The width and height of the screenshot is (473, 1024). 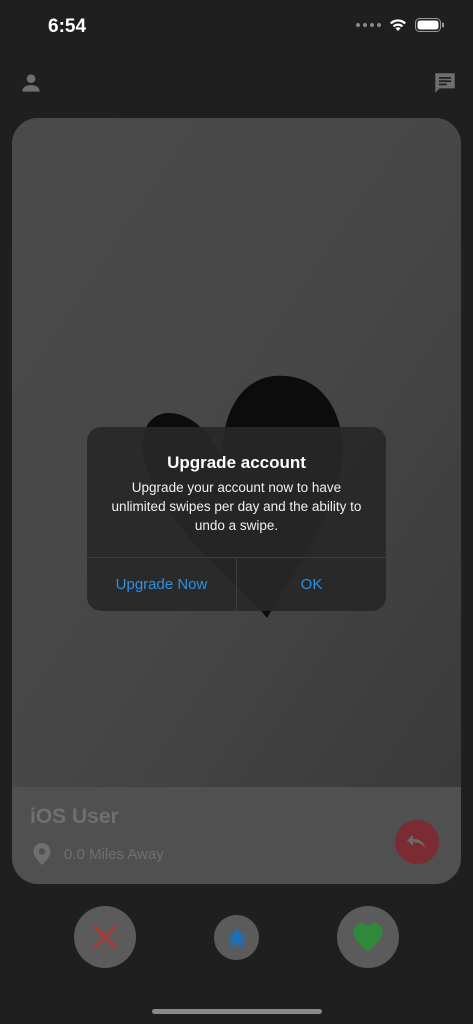 What do you see at coordinates (311, 584) in the screenshot?
I see `ok-button: OK` at bounding box center [311, 584].